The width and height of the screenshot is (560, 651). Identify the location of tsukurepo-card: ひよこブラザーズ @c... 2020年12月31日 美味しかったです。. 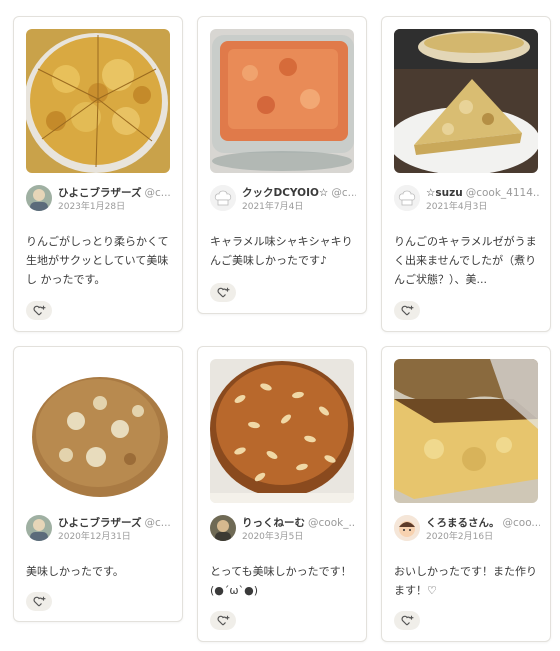
(98, 484).